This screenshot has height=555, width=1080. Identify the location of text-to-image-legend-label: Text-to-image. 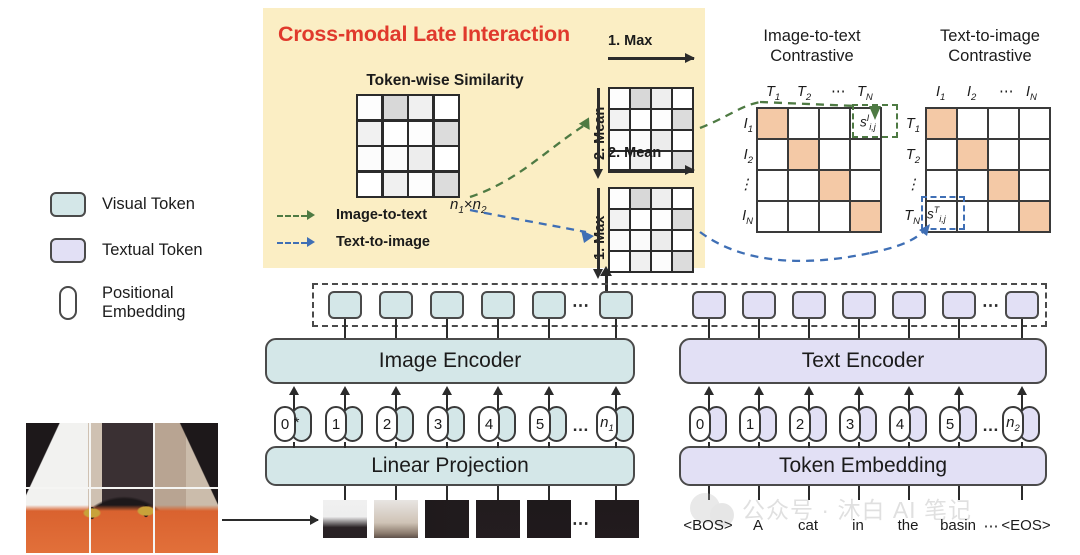
(383, 242).